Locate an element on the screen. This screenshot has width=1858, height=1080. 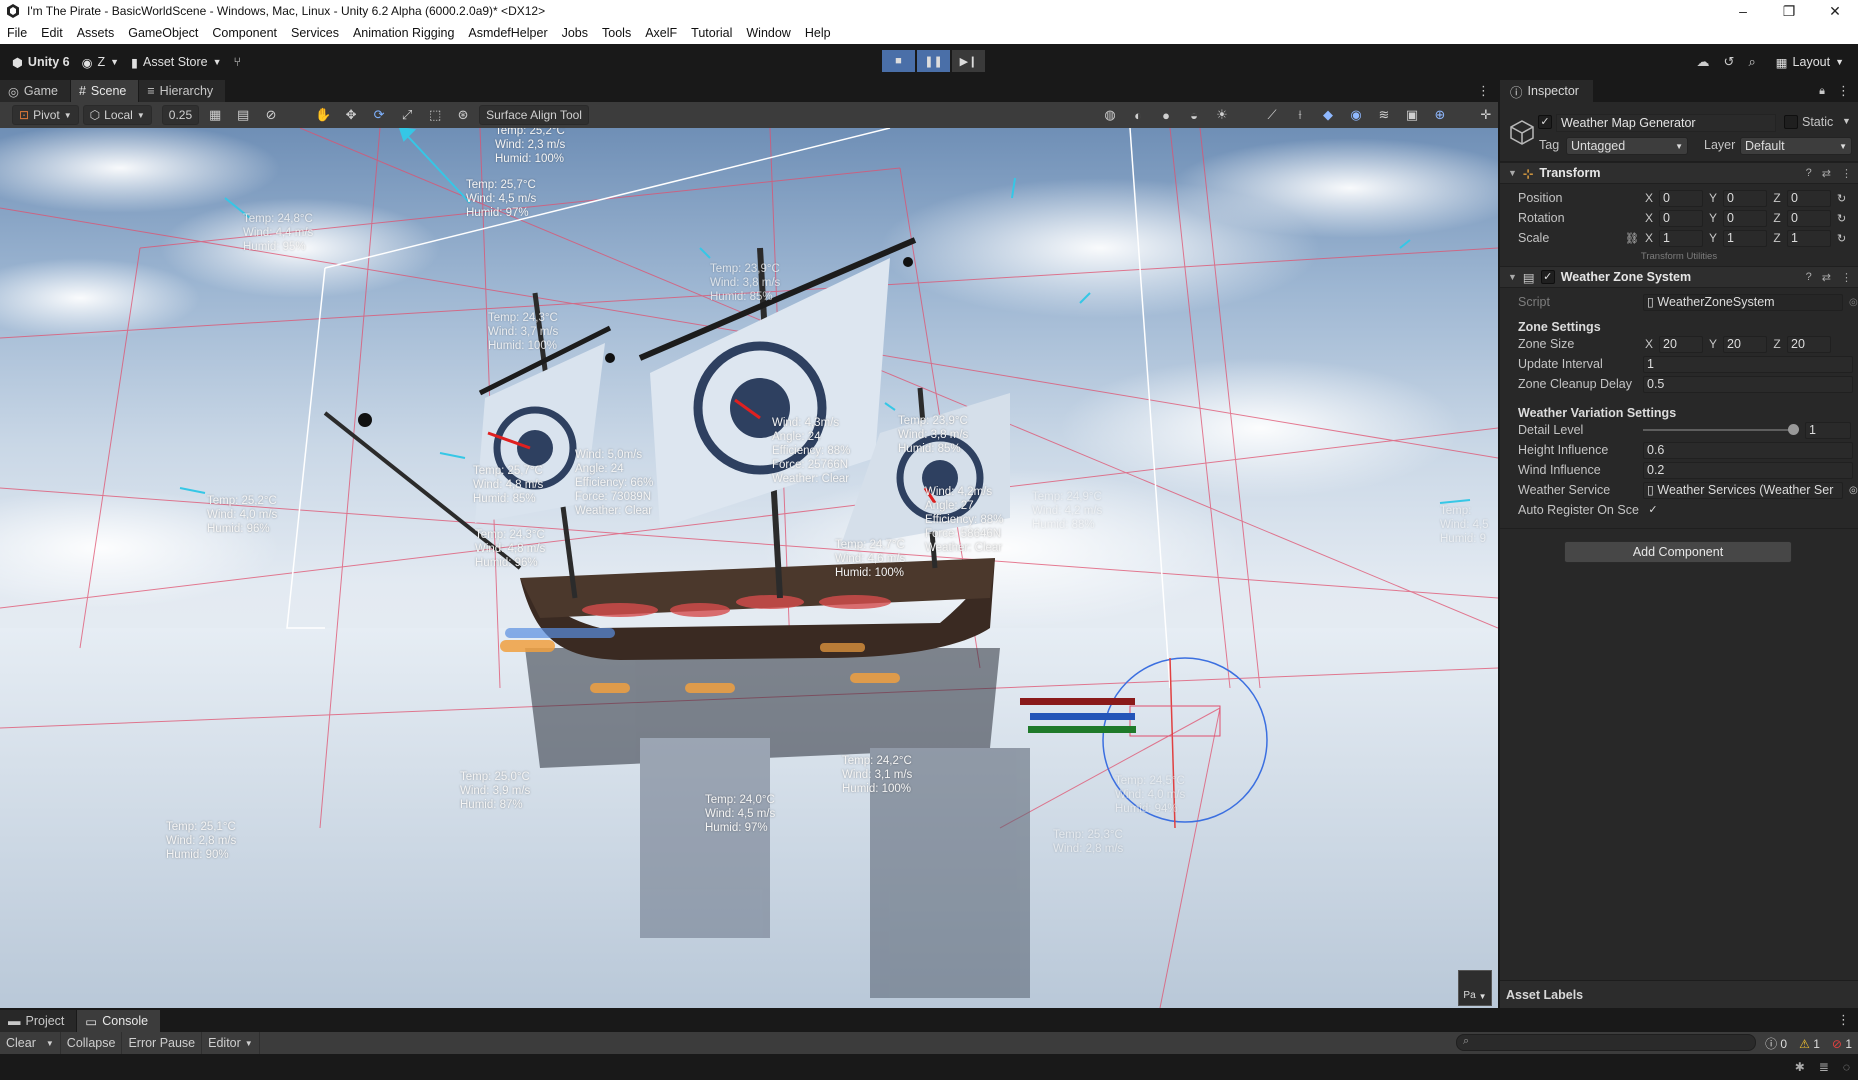
increment-snap-icon: ⊘ is located at coordinates (271, 115).